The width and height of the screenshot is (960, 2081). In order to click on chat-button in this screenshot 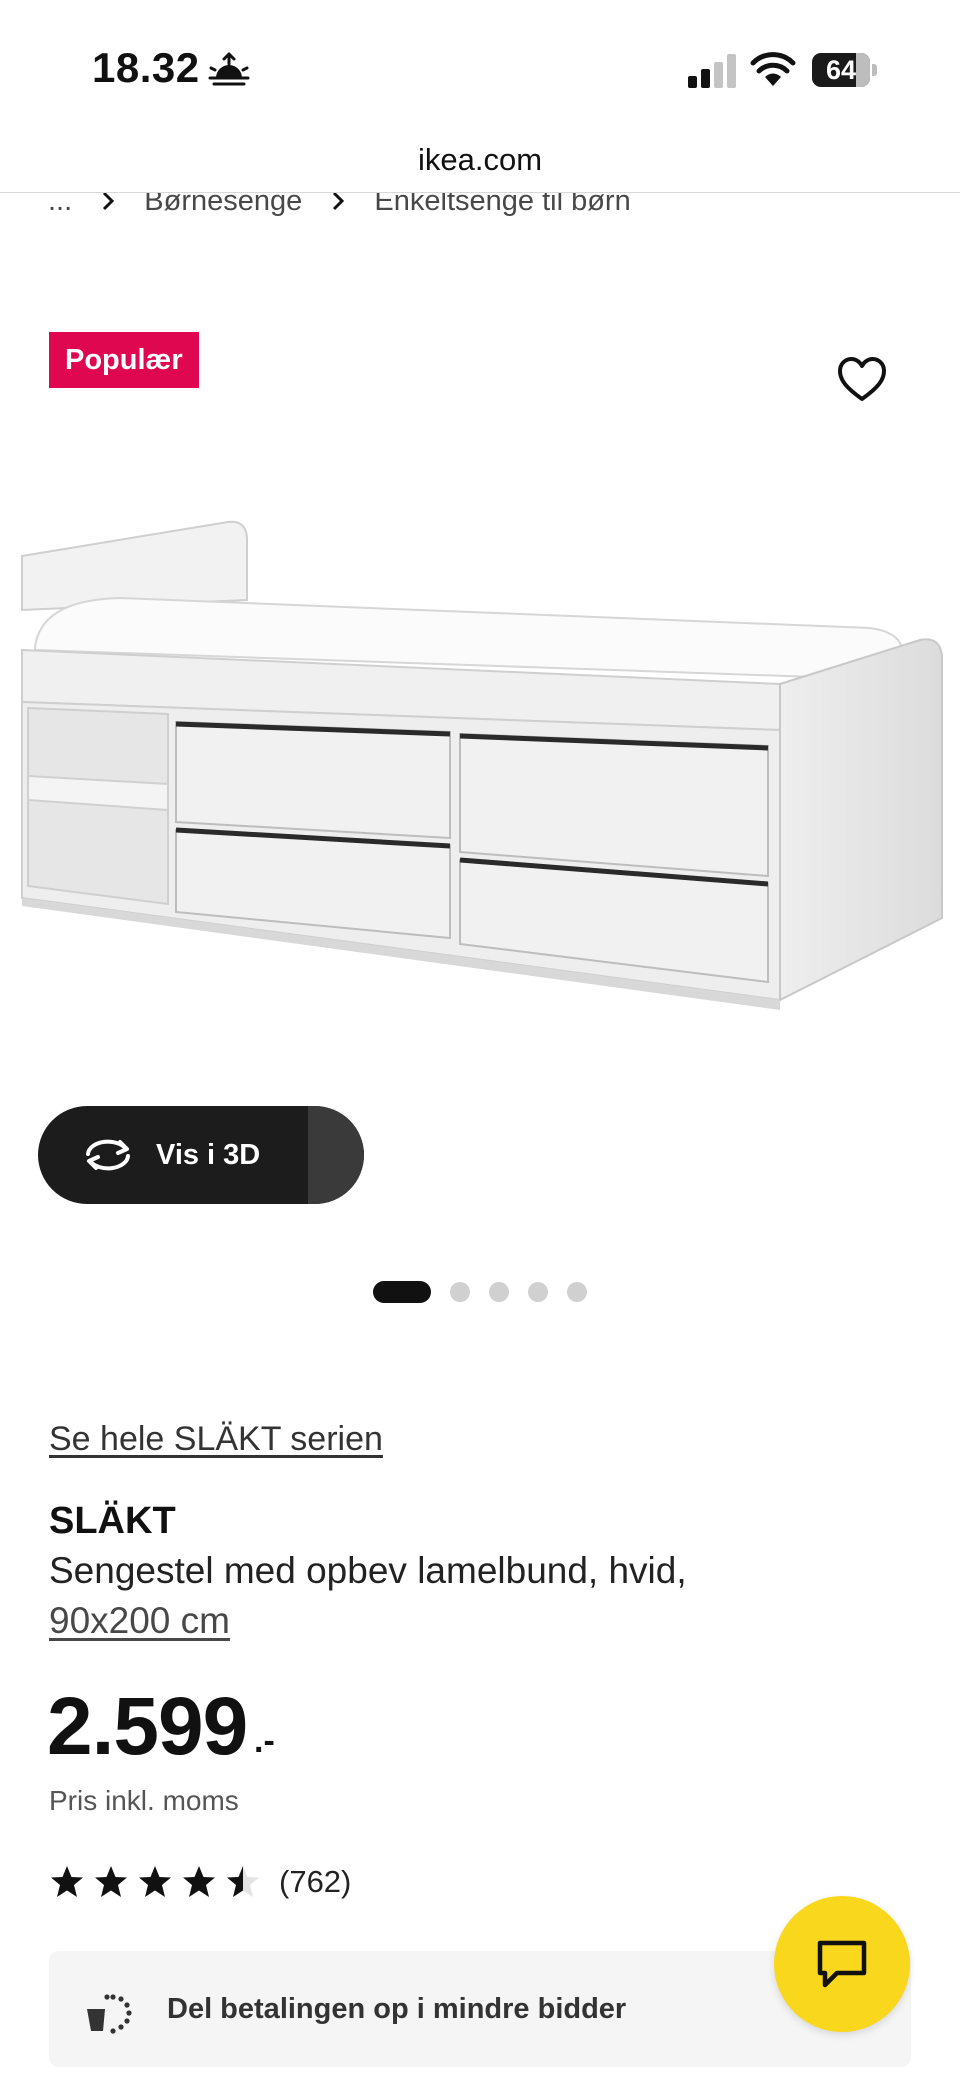, I will do `click(842, 1964)`.